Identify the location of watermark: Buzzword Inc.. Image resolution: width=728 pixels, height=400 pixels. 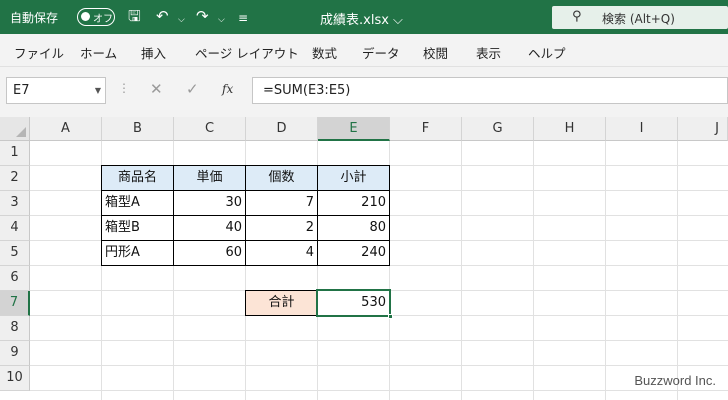
(675, 380).